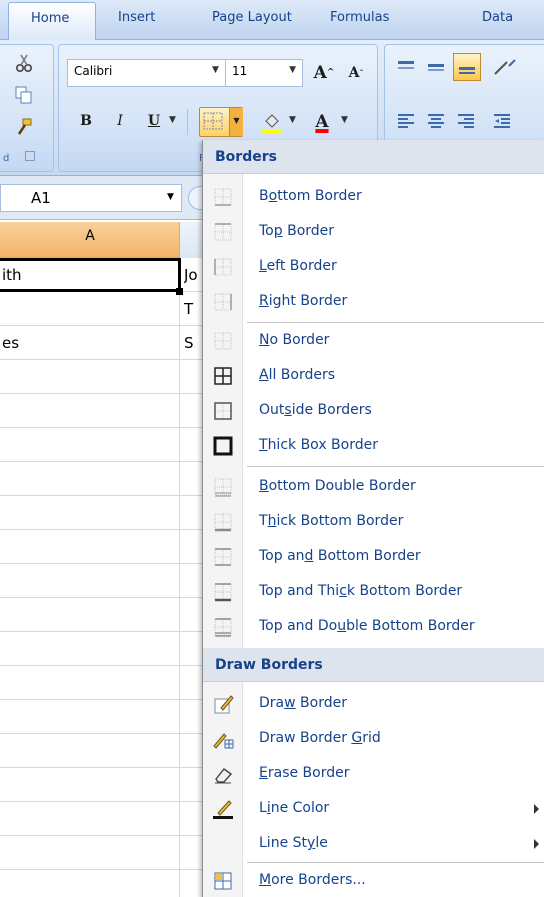  What do you see at coordinates (373, 232) in the screenshot?
I see `menu-item-top-border: Top Border` at bounding box center [373, 232].